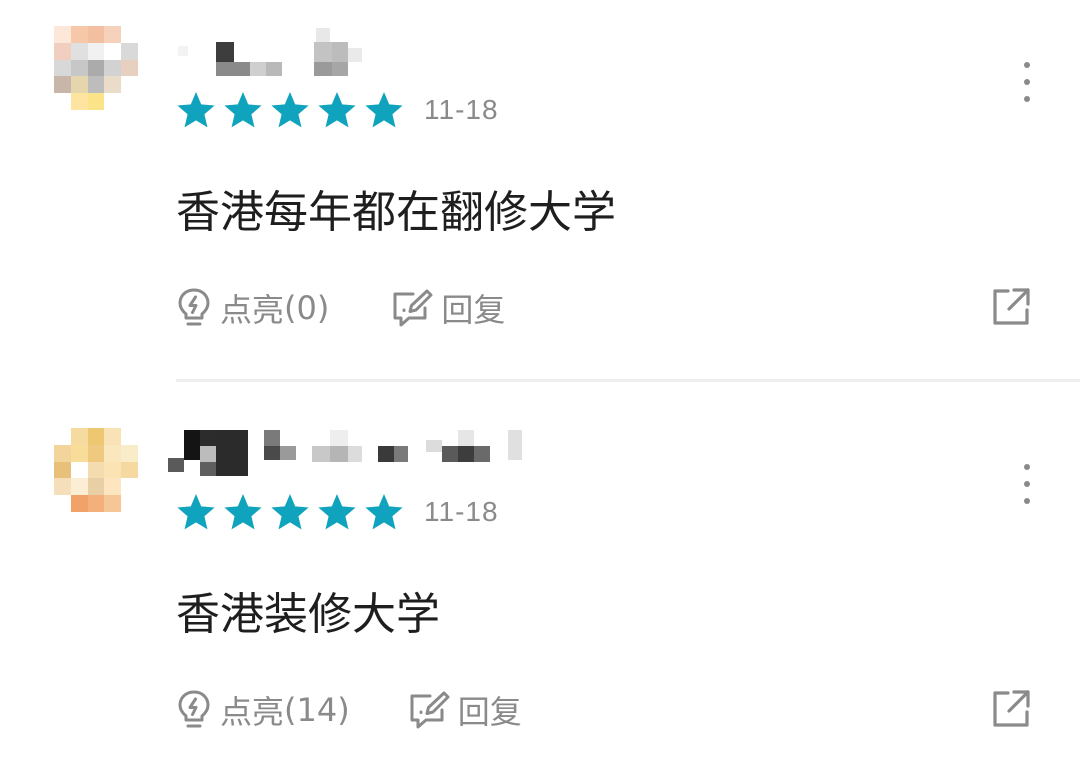  What do you see at coordinates (396, 212) in the screenshot?
I see `comment-text: 香港每年都在翻修大学` at bounding box center [396, 212].